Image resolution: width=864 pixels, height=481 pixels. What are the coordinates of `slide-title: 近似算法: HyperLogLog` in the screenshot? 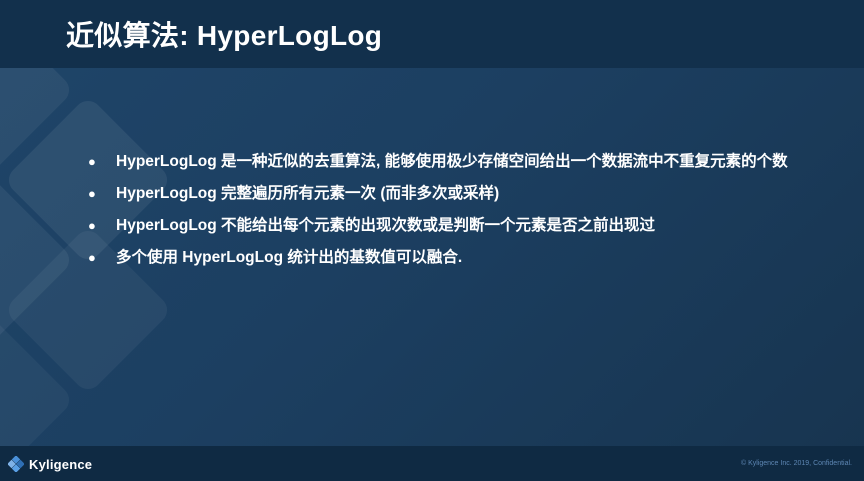 It's located at (224, 35).